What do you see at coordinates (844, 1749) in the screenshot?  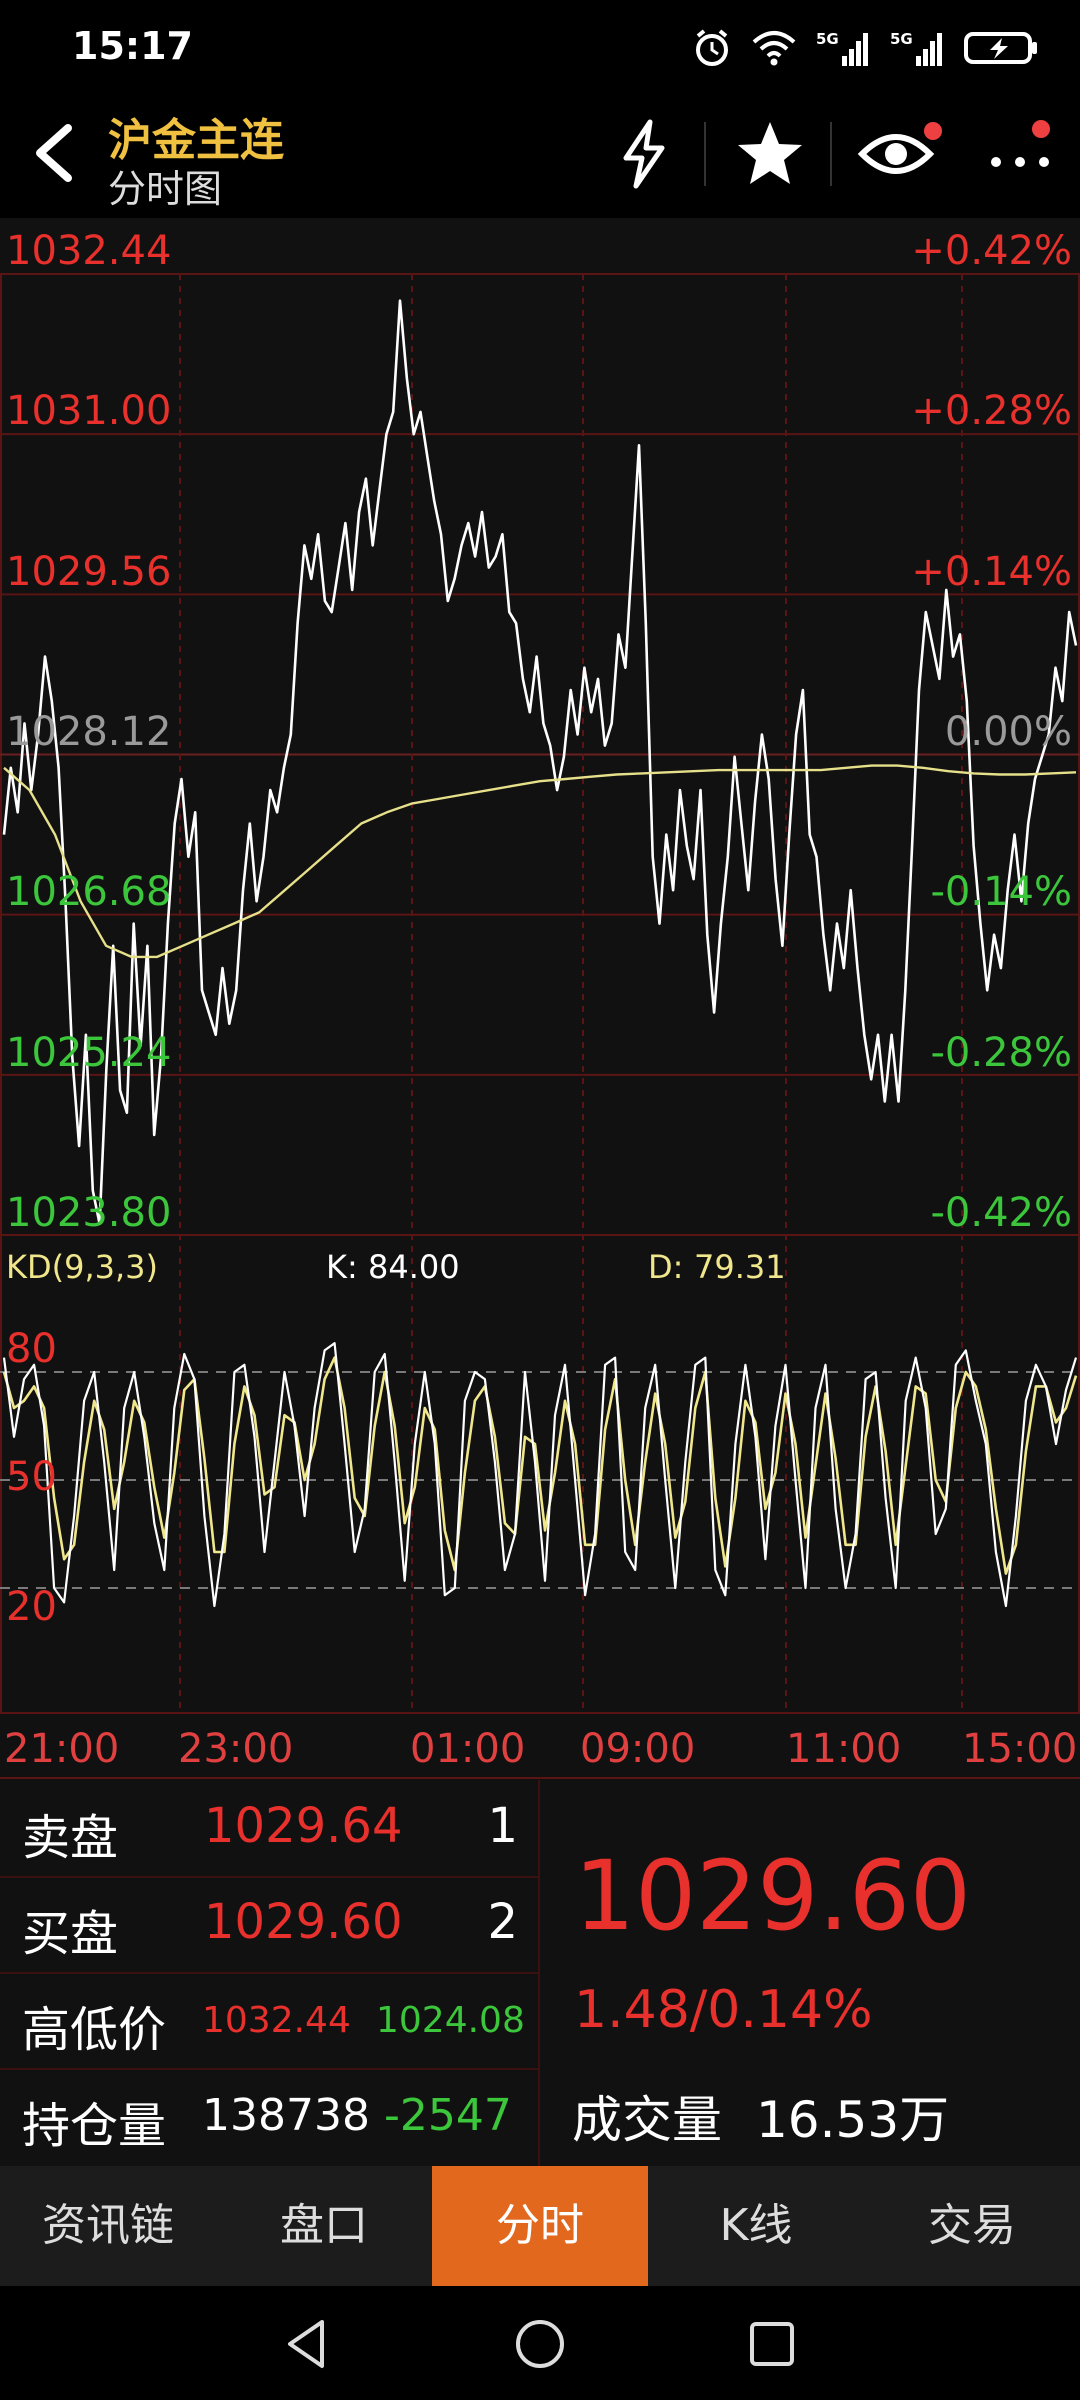 I see `time-tick-label: 11:00` at bounding box center [844, 1749].